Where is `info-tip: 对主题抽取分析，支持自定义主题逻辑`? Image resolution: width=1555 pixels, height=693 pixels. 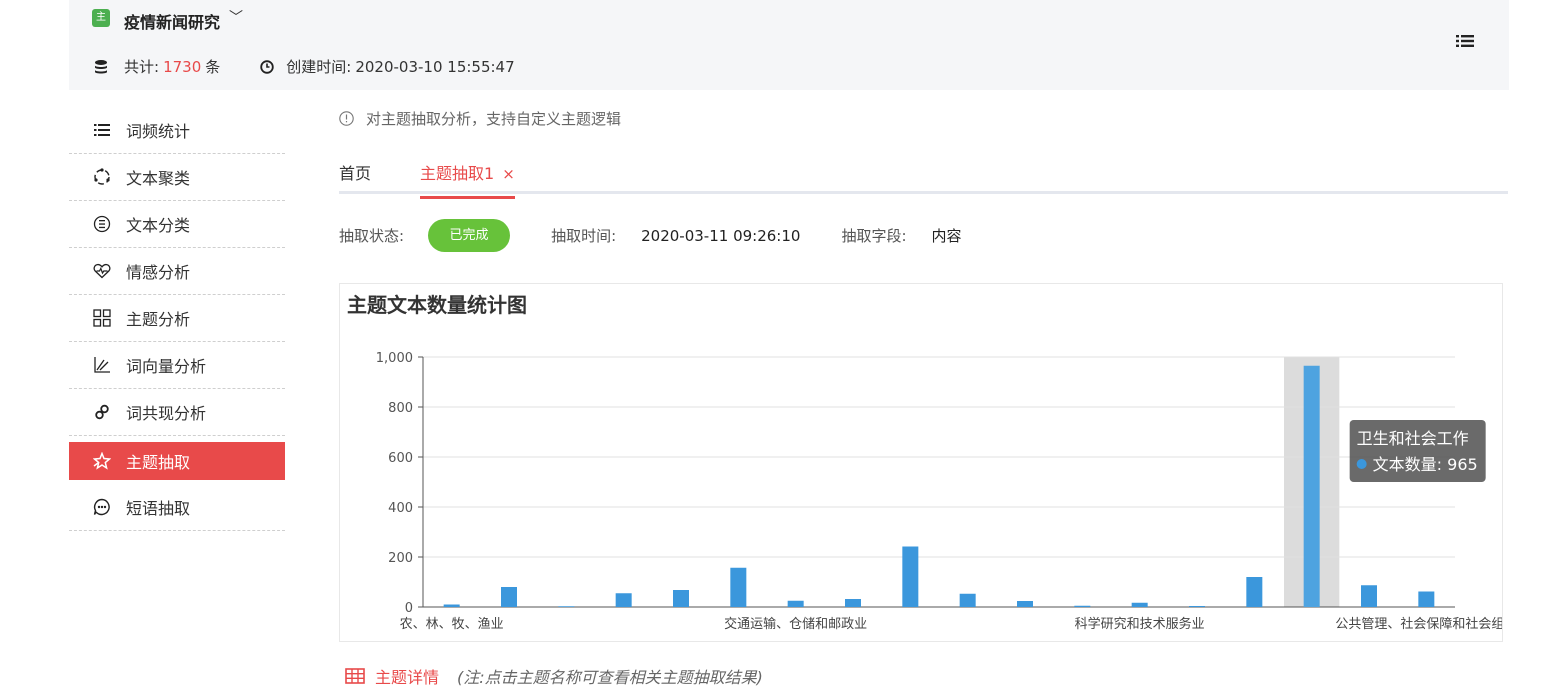
info-tip: 对主题抽取分析，支持自定义主题逻辑 is located at coordinates (480, 118).